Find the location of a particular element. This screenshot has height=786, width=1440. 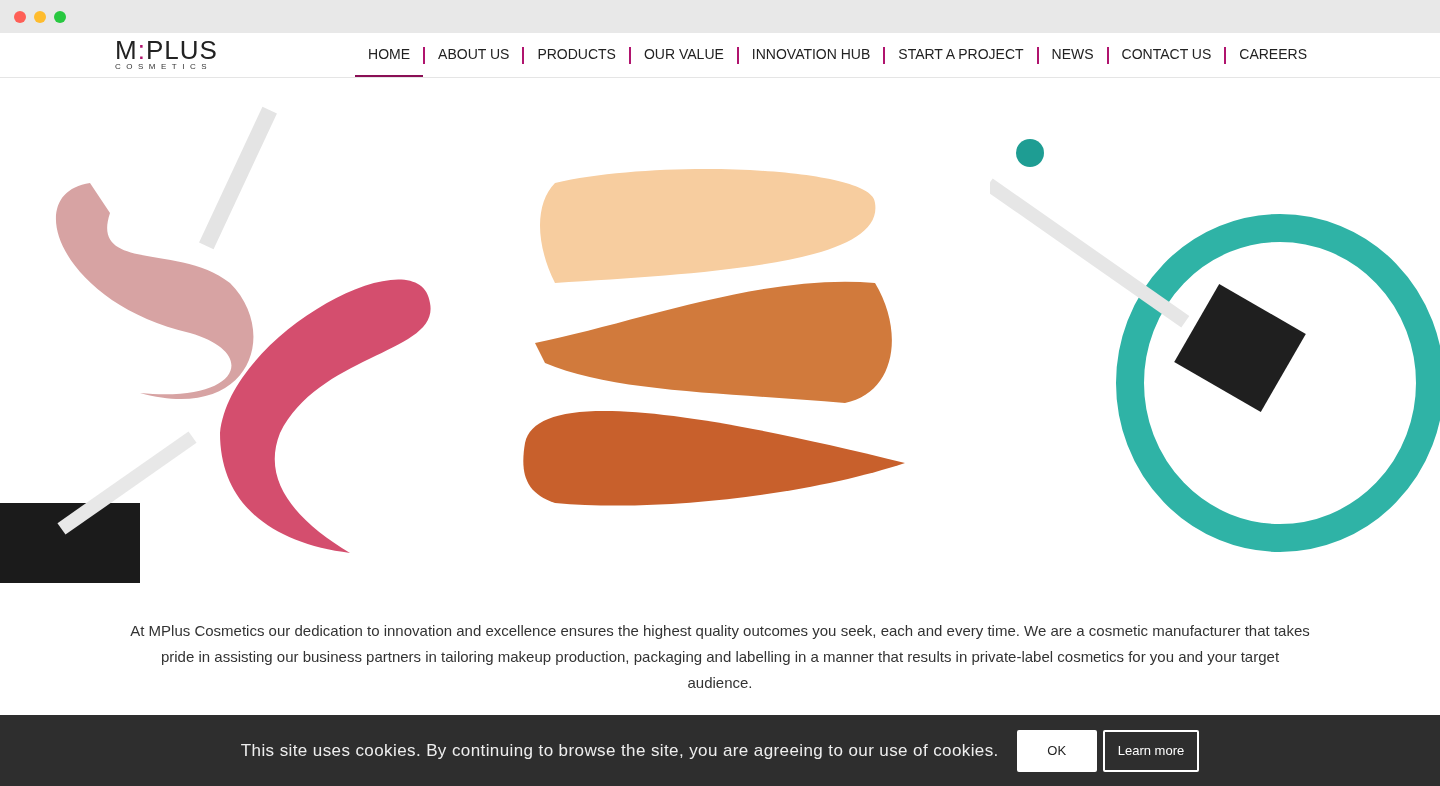

nav-link: OUR VALUE is located at coordinates (683, 55).